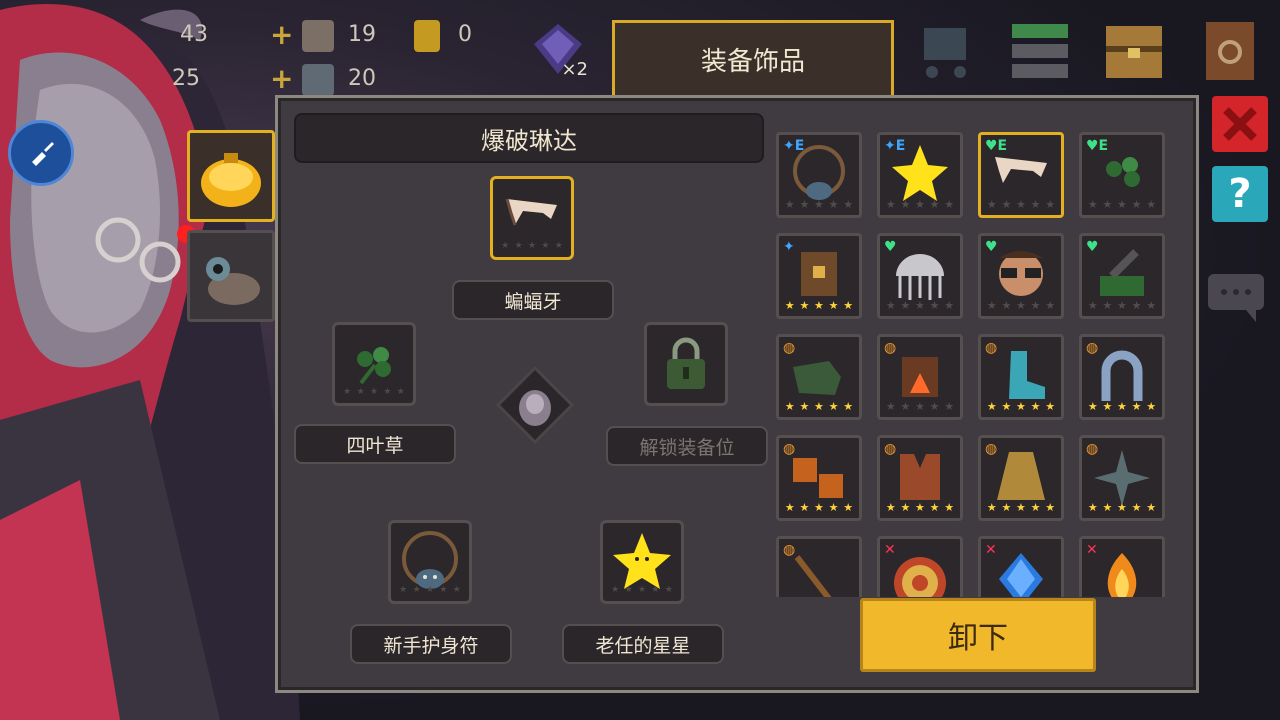  Describe the element at coordinates (194, 34) in the screenshot. I see `resource-a-value: 43` at that location.